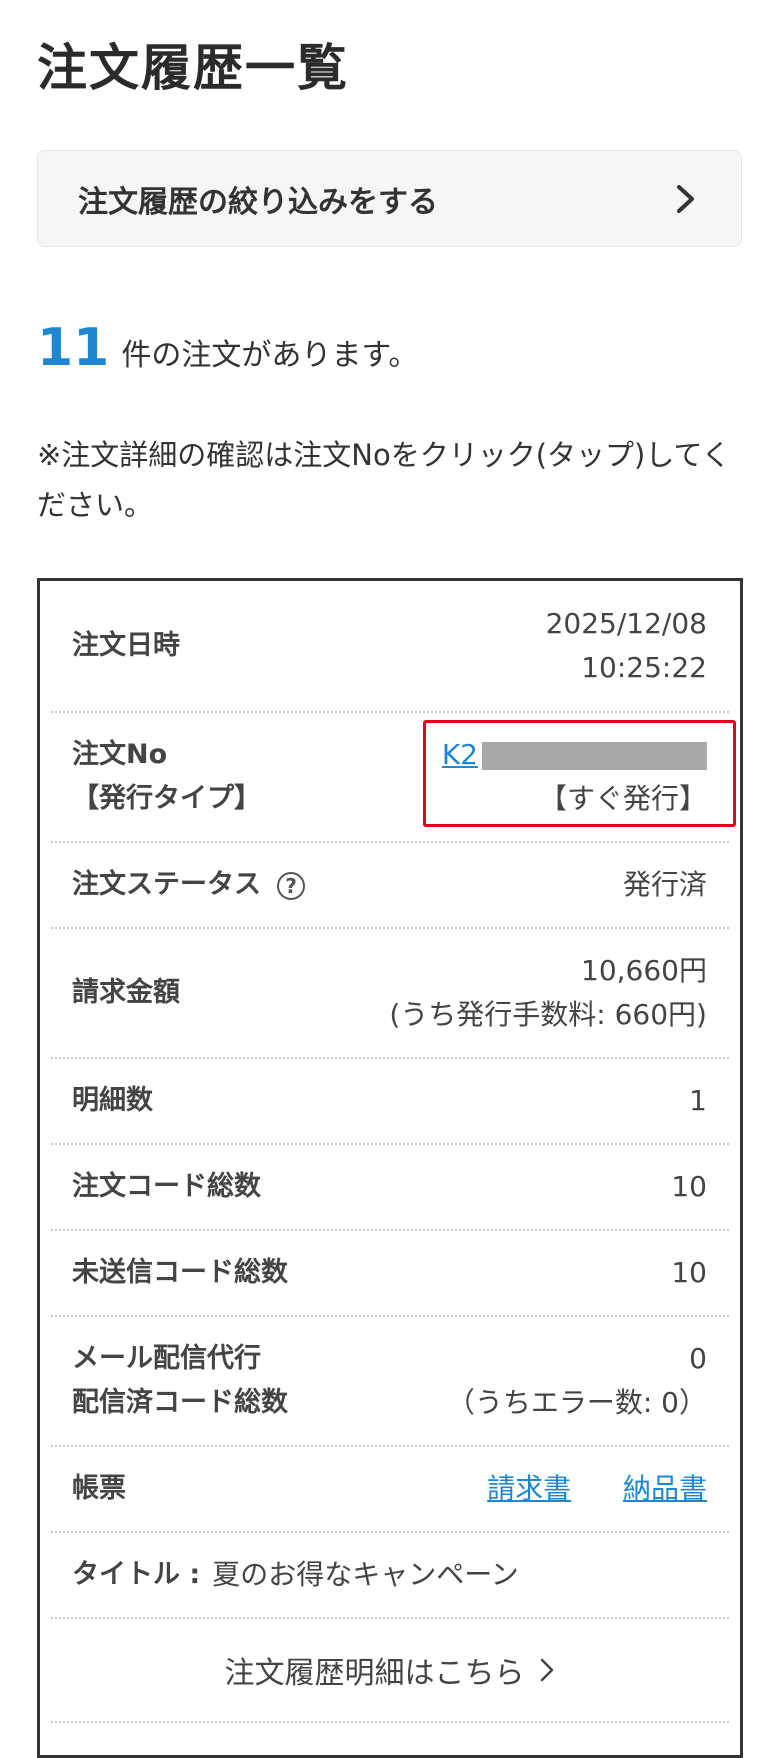 This screenshot has width=780, height=1758. I want to click on row-order-code-total: 注文コード総数 10, so click(390, 1188).